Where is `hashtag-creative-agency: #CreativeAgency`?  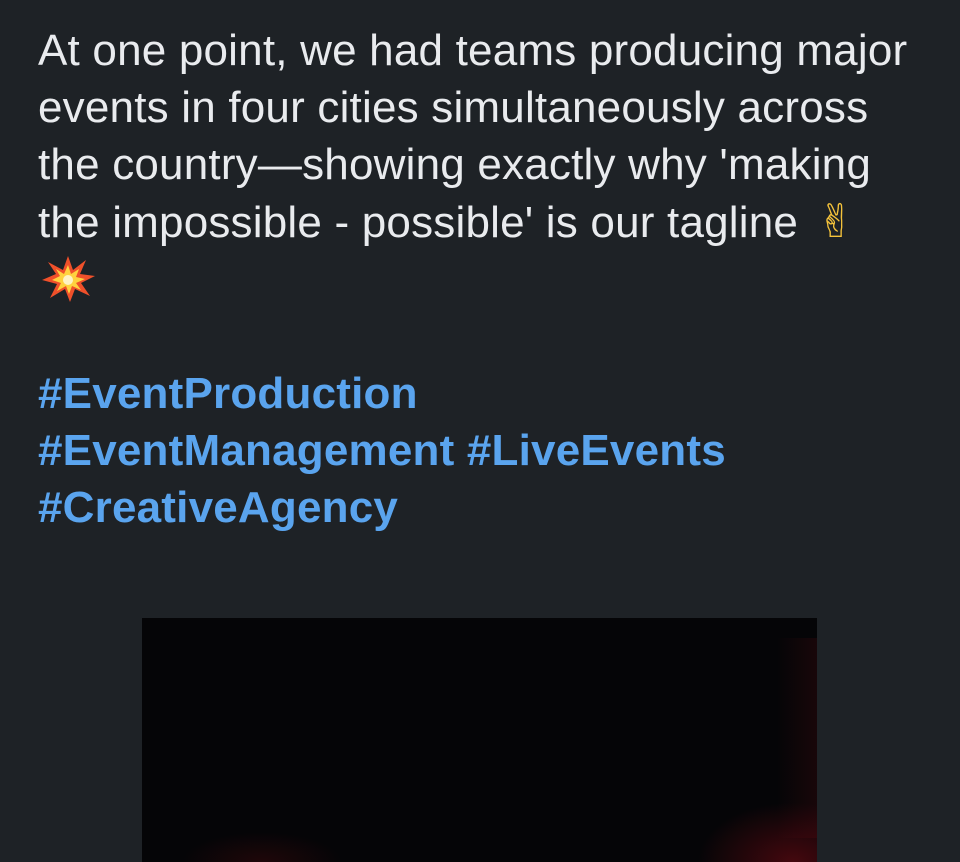
hashtag-creative-agency: #CreativeAgency is located at coordinates (218, 507).